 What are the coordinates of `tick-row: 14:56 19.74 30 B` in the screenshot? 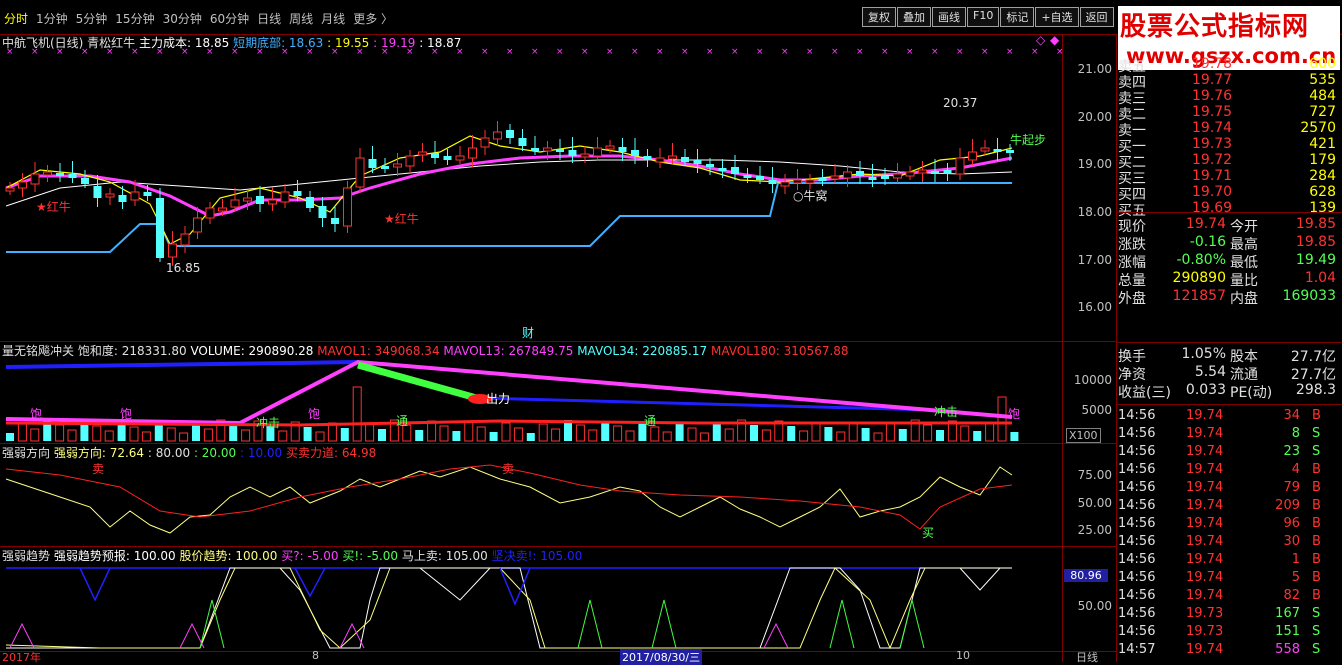 It's located at (1229, 543).